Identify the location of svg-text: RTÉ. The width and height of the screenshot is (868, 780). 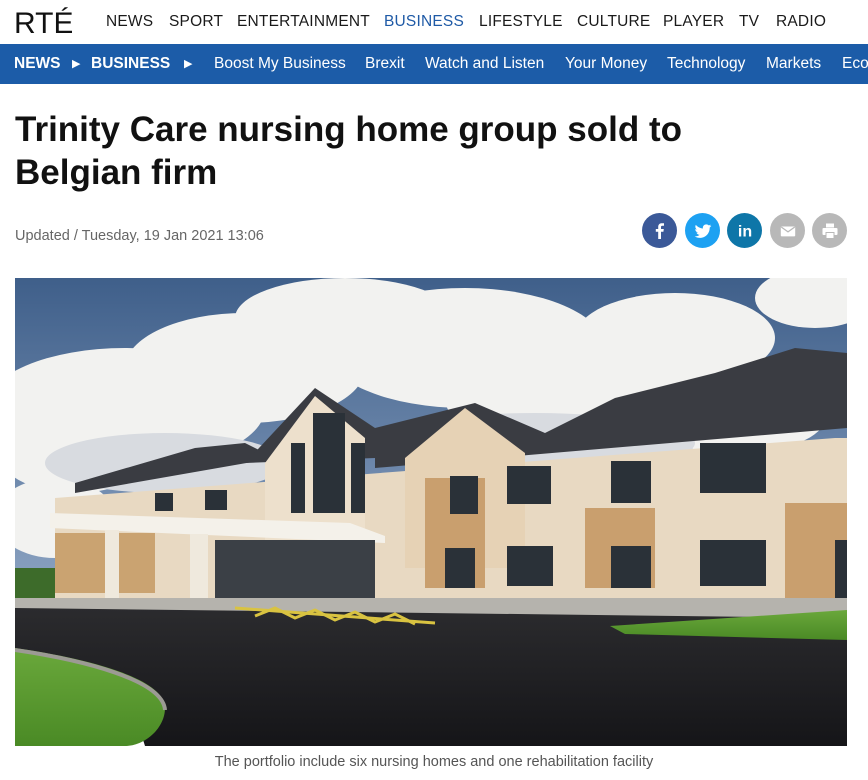
(43, 23).